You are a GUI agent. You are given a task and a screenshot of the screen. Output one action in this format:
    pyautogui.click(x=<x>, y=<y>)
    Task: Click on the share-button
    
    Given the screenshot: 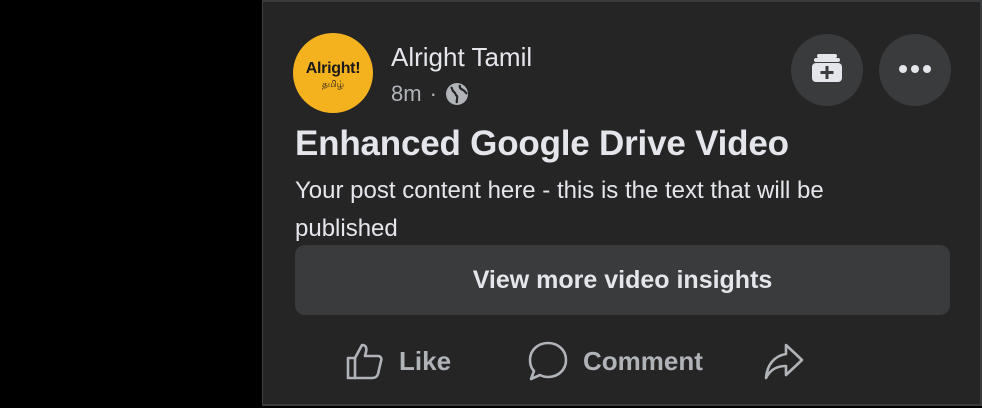 What is the action you would take?
    pyautogui.click(x=791, y=361)
    